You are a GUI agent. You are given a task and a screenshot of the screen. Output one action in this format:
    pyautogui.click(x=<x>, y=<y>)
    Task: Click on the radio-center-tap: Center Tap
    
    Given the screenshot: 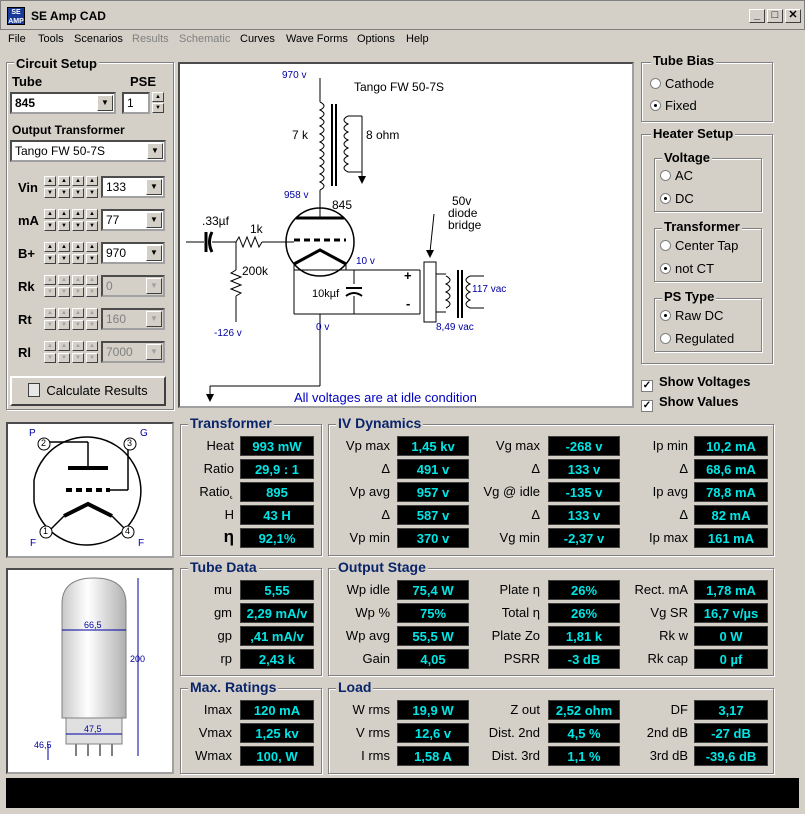 What is the action you would take?
    pyautogui.click(x=699, y=245)
    